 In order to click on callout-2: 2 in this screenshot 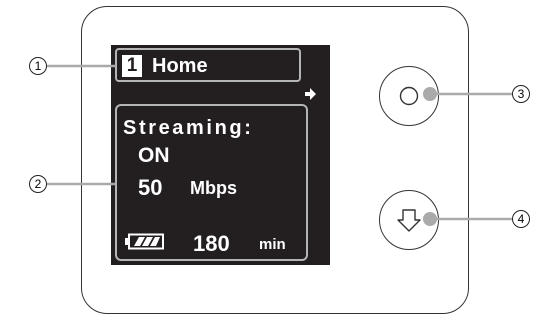, I will do `click(38, 184)`.